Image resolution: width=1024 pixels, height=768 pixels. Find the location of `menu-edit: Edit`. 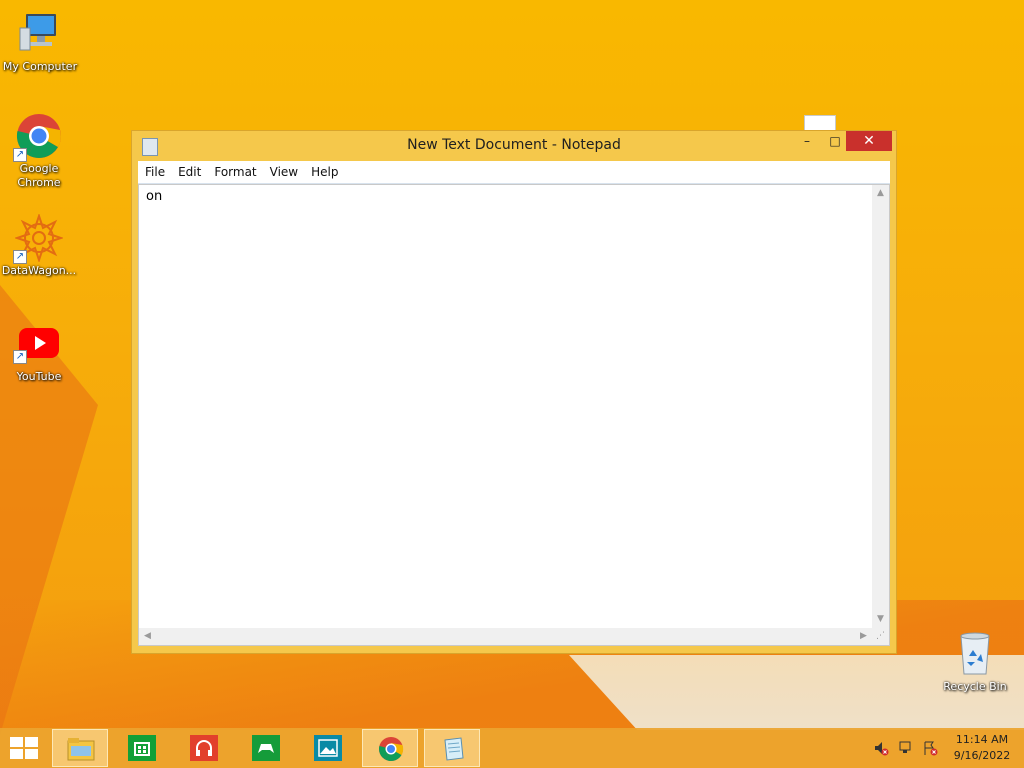

menu-edit: Edit is located at coordinates (189, 170).